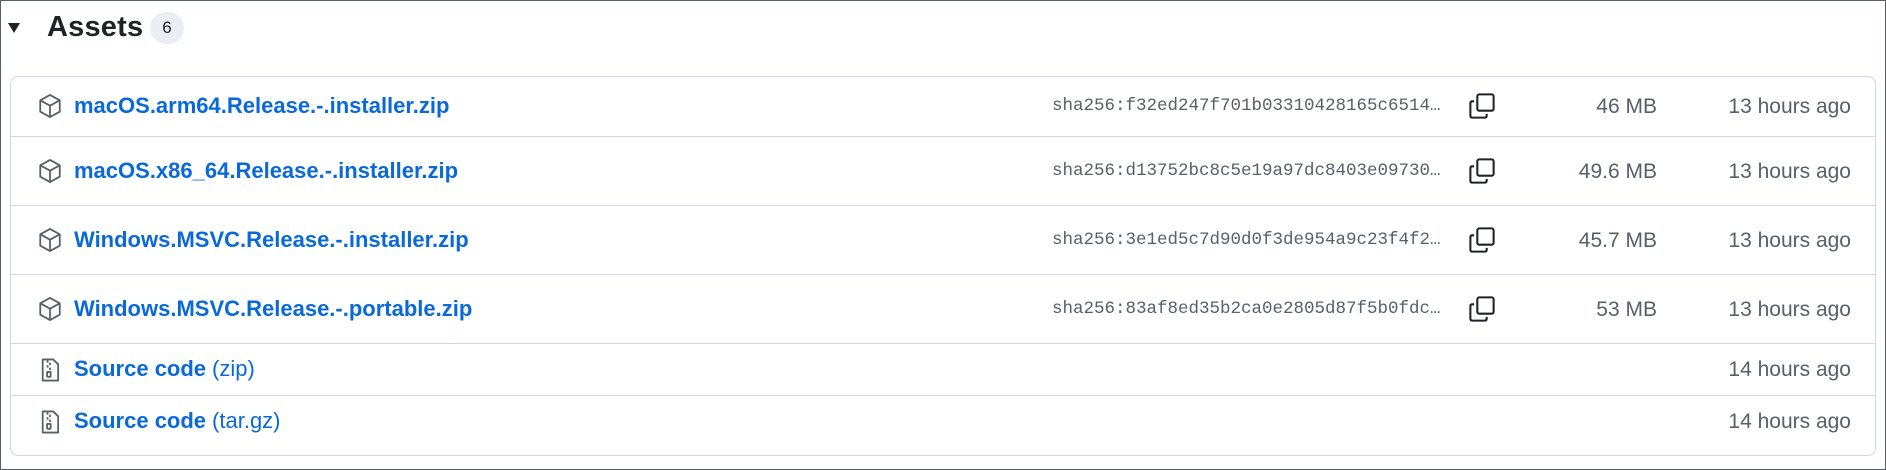  I want to click on collapse-caret-icon, so click(14, 28).